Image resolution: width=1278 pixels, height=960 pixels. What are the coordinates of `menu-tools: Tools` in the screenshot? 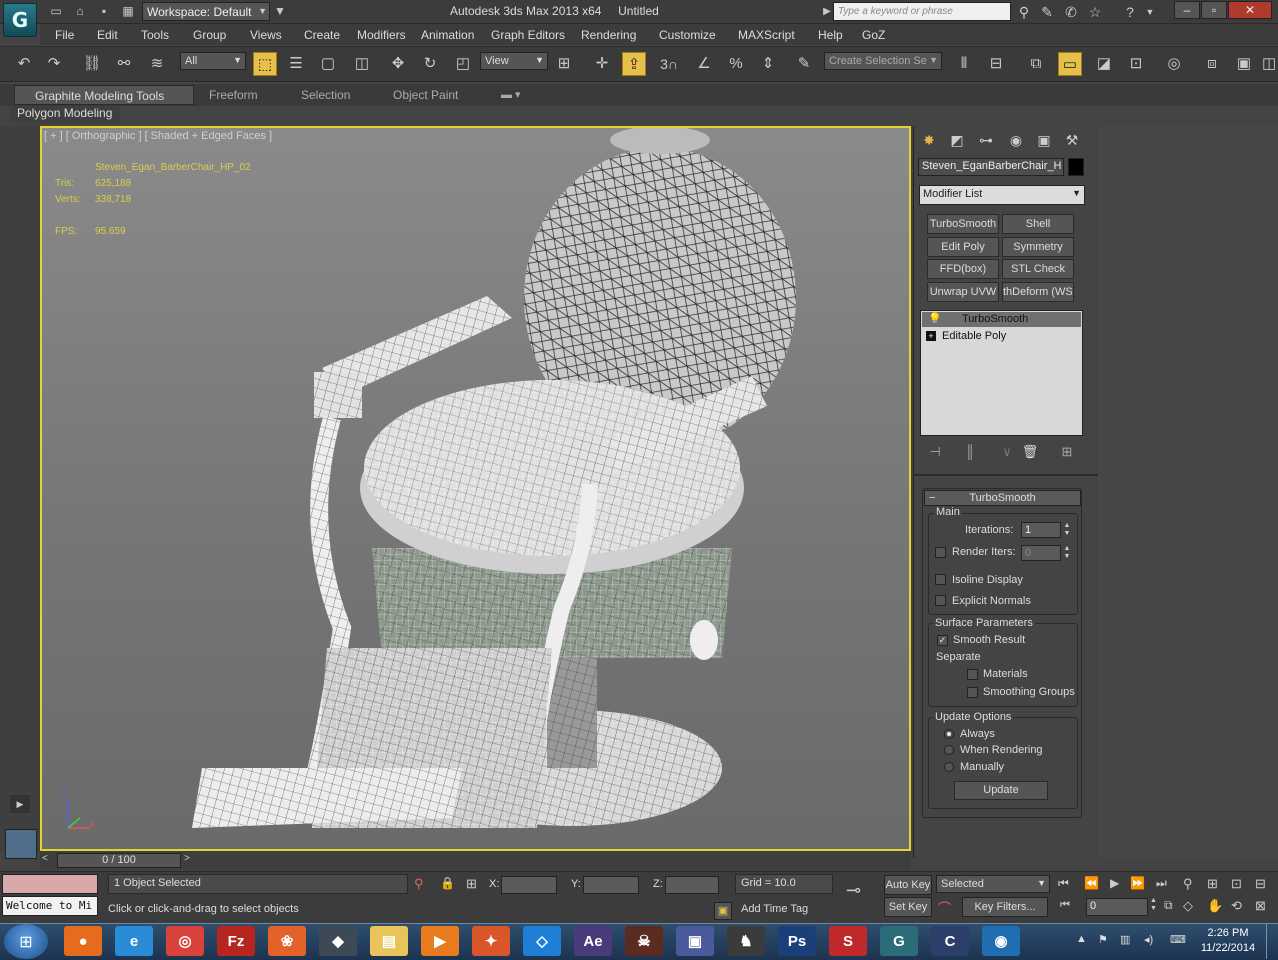 It's located at (155, 35).